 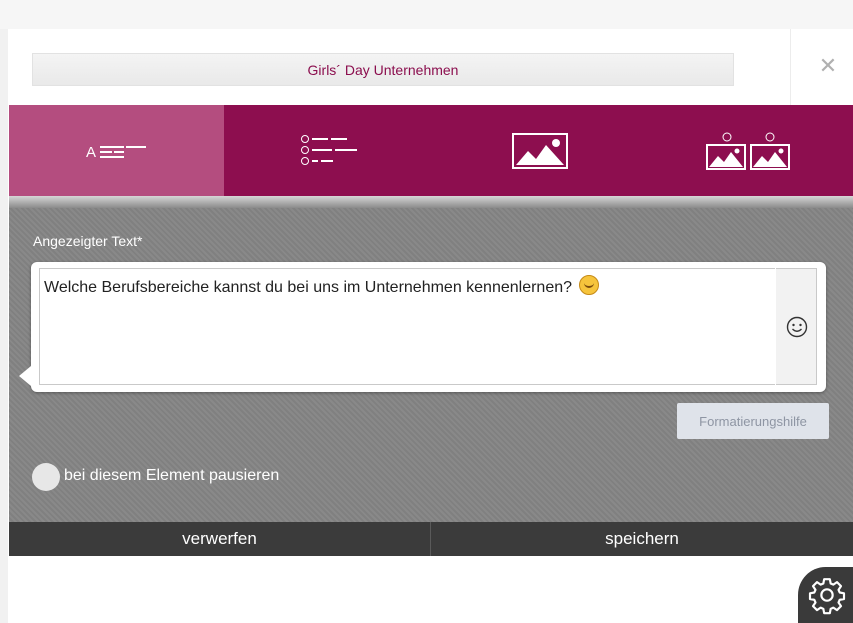 I want to click on tab-list, so click(x=330, y=150).